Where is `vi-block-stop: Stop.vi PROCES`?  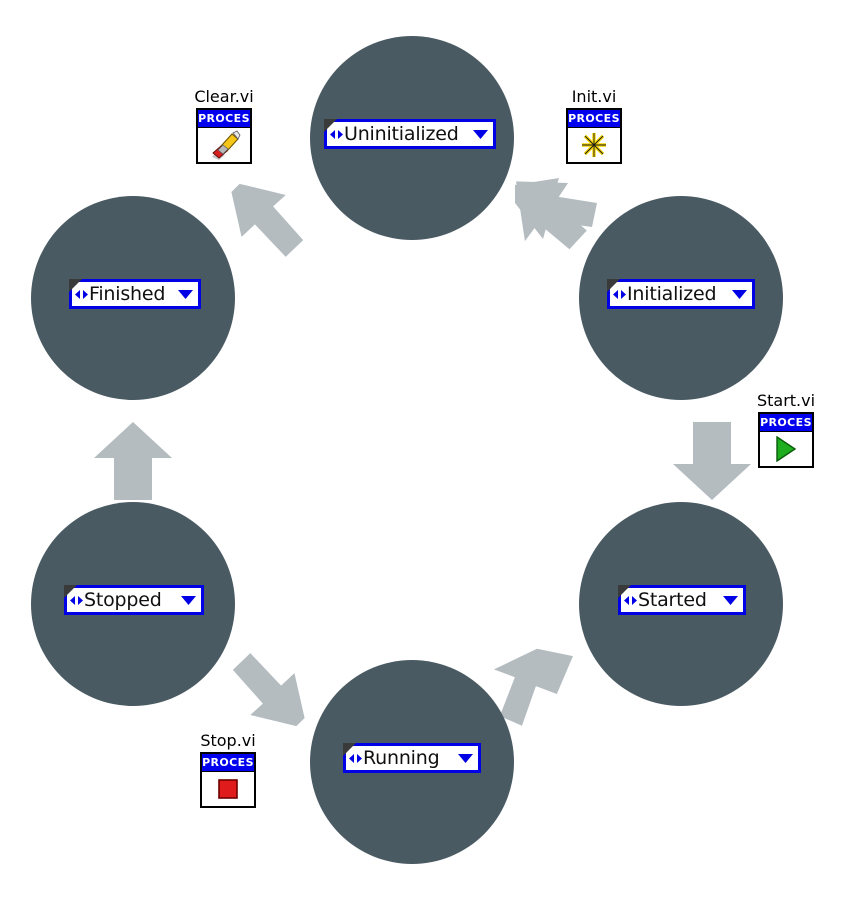
vi-block-stop: Stop.vi PROCES is located at coordinates (228, 770).